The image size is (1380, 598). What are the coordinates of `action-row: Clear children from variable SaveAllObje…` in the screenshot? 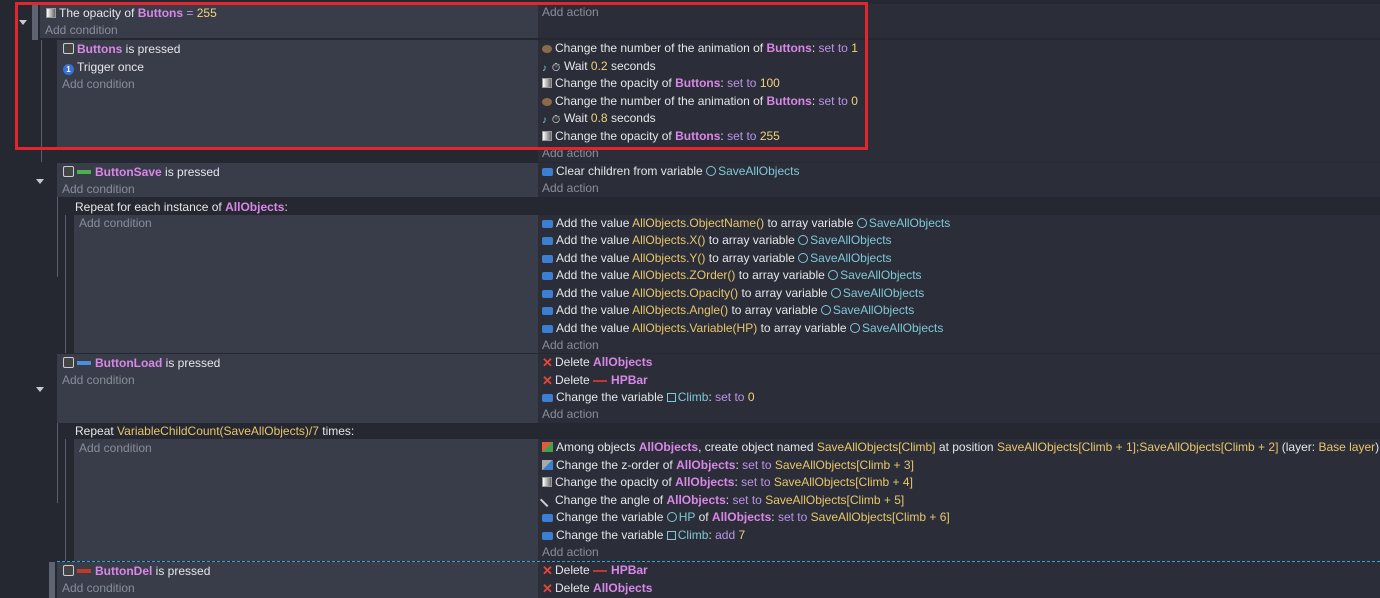 It's located at (670, 171).